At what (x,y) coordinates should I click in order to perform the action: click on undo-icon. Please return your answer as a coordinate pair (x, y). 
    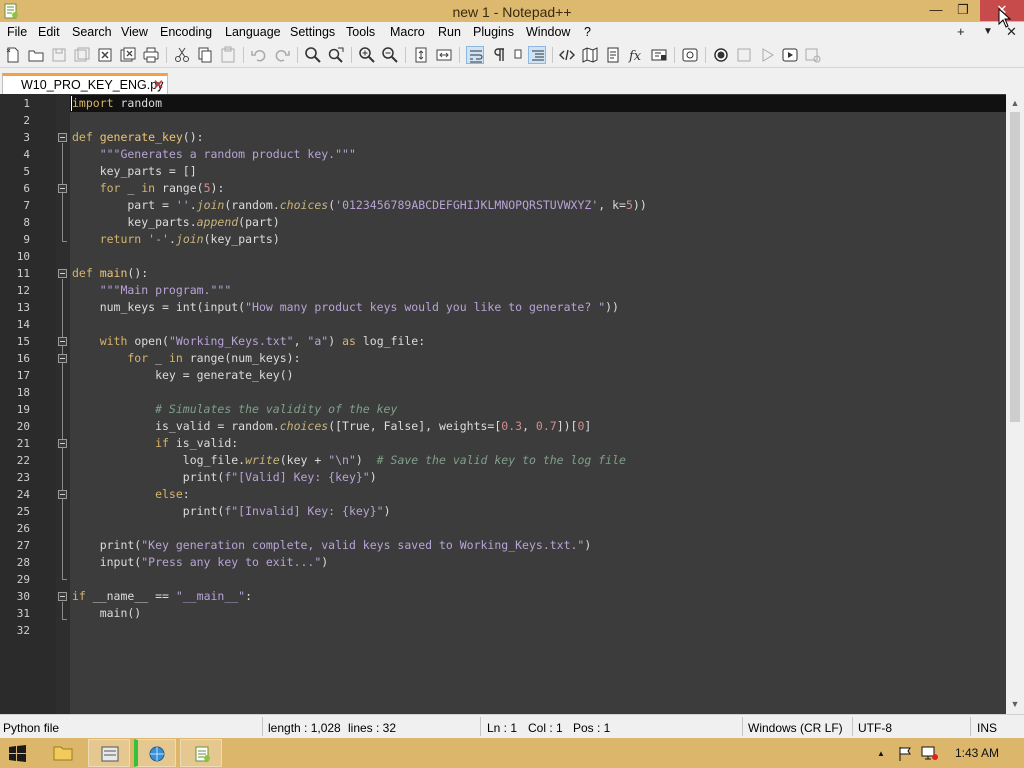
    Looking at the image, I should click on (259, 55).